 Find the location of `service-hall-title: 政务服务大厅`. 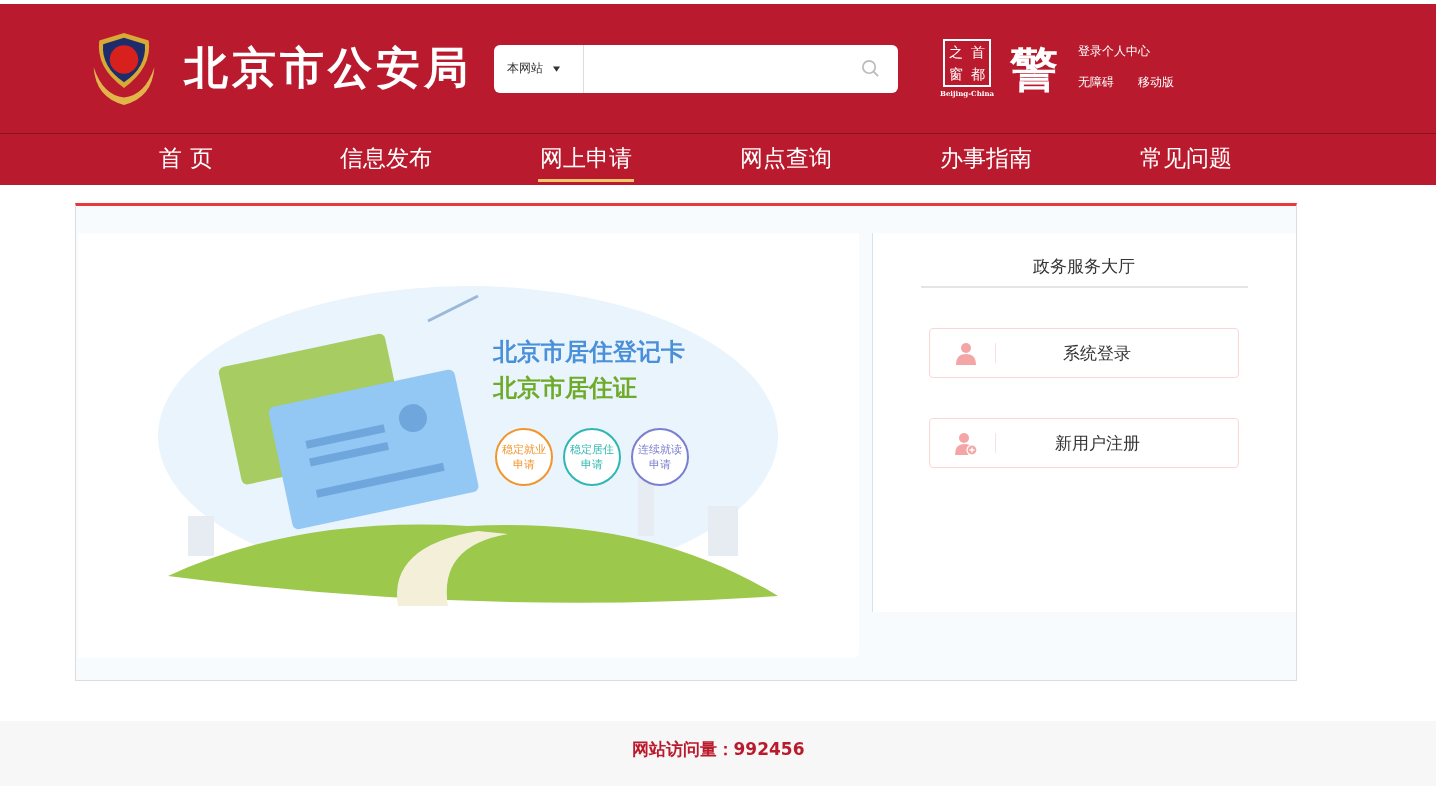

service-hall-title: 政务服务大厅 is located at coordinates (1084, 271).